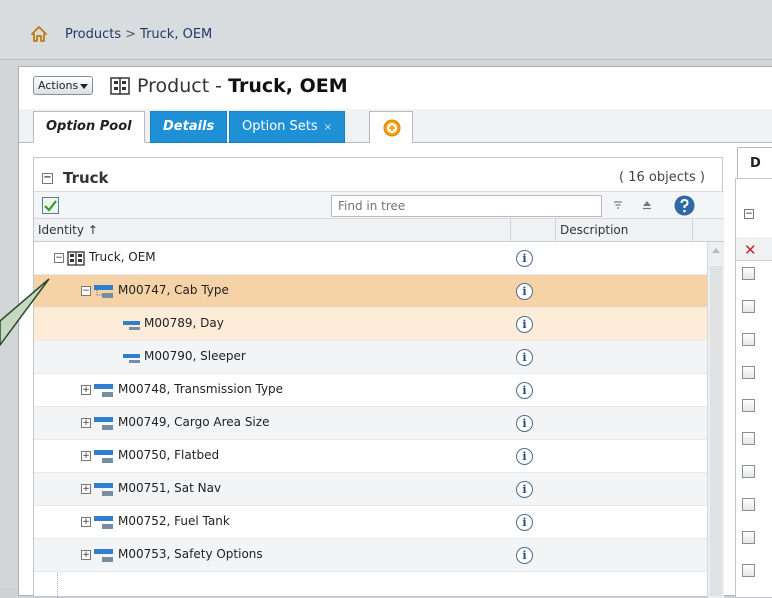 This screenshot has width=772, height=598. Describe the element at coordinates (466, 206) in the screenshot. I see `find-in-tree-input` at that location.